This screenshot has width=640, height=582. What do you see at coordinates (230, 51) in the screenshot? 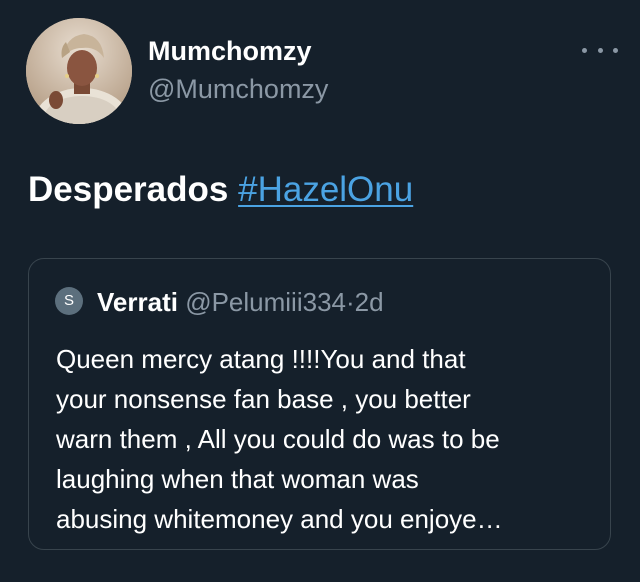
I see `author-name: Mumchomzy` at bounding box center [230, 51].